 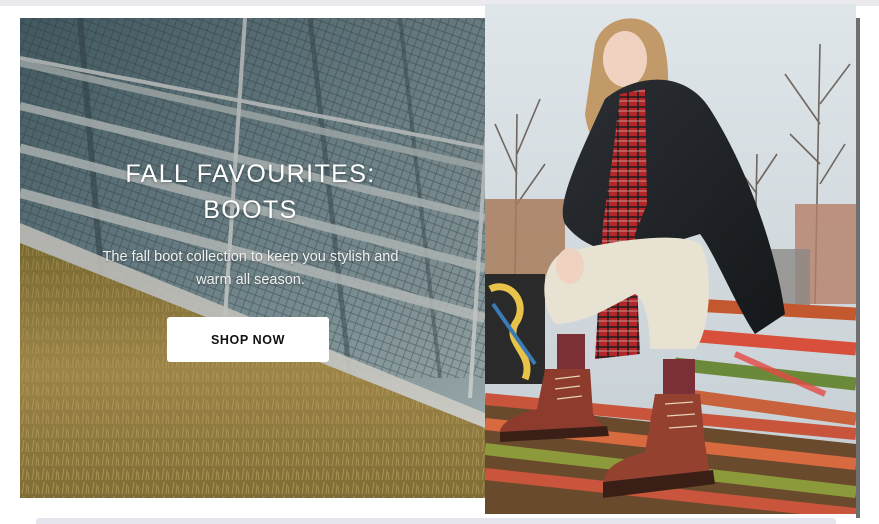 What do you see at coordinates (436, 521) in the screenshot?
I see `next-section-edge` at bounding box center [436, 521].